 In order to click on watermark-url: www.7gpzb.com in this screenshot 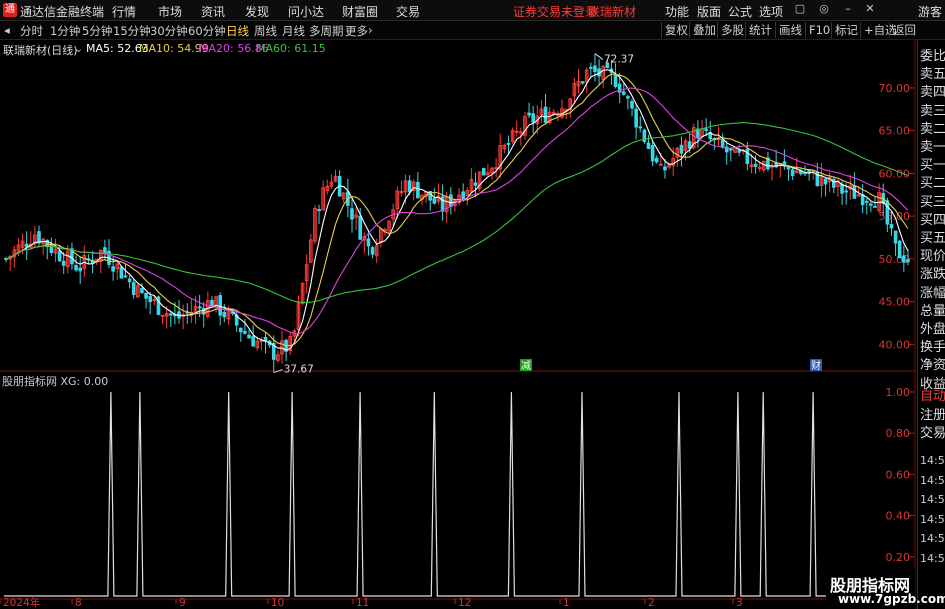, I will do `click(891, 599)`.